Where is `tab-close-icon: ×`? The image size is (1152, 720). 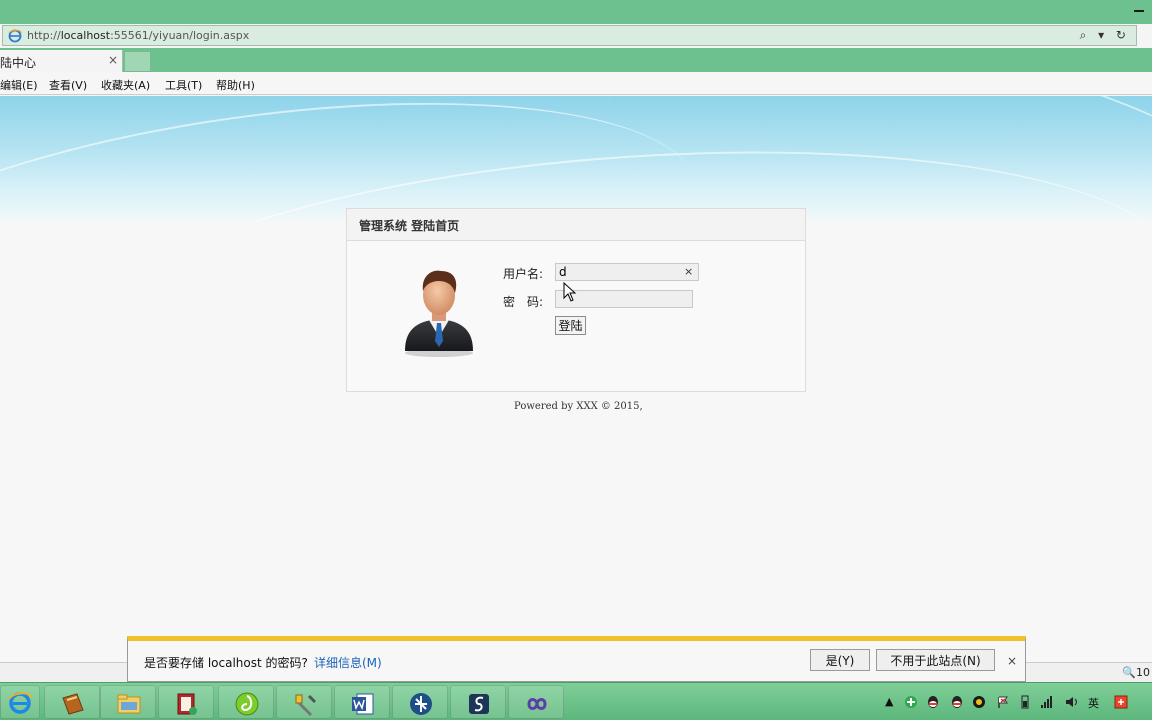 tab-close-icon: × is located at coordinates (113, 60).